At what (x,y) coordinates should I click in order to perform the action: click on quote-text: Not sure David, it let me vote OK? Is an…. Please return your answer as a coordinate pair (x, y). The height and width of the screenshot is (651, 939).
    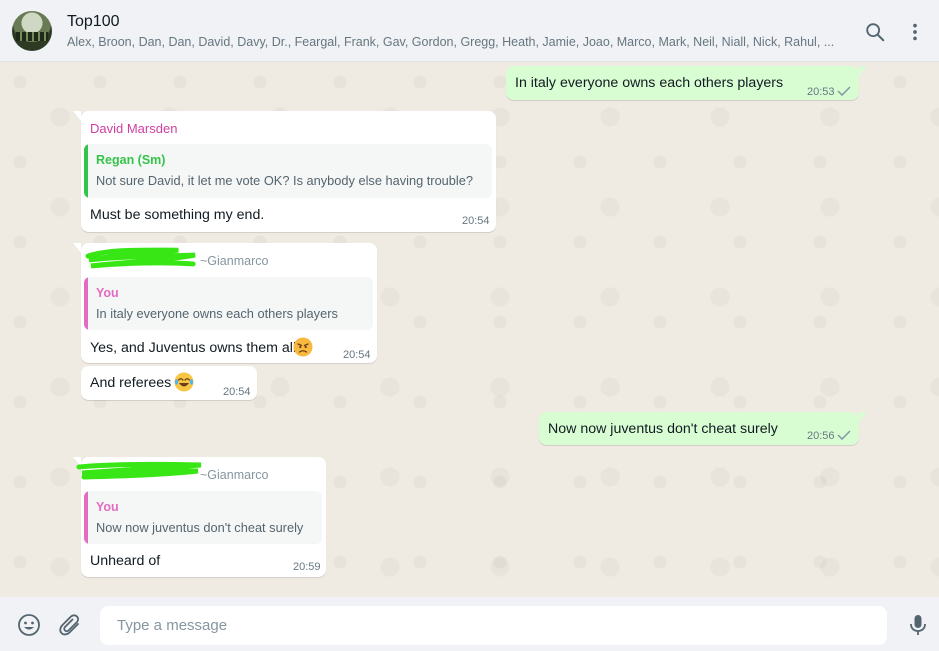
    Looking at the image, I should click on (284, 180).